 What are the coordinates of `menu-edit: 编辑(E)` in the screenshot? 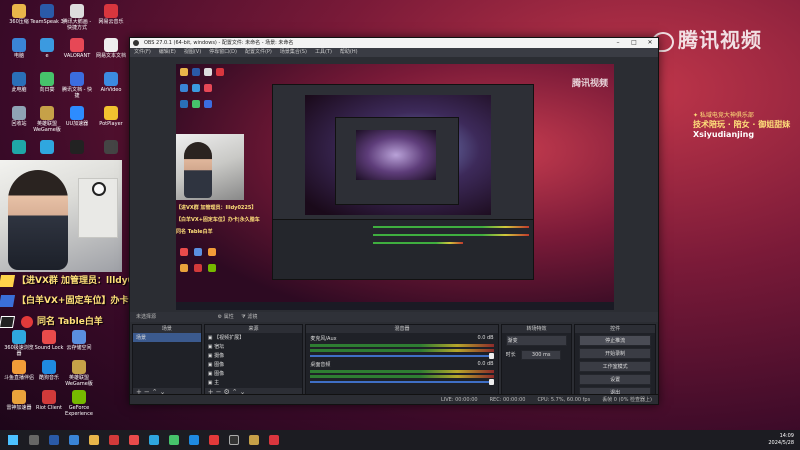 It's located at (167, 52).